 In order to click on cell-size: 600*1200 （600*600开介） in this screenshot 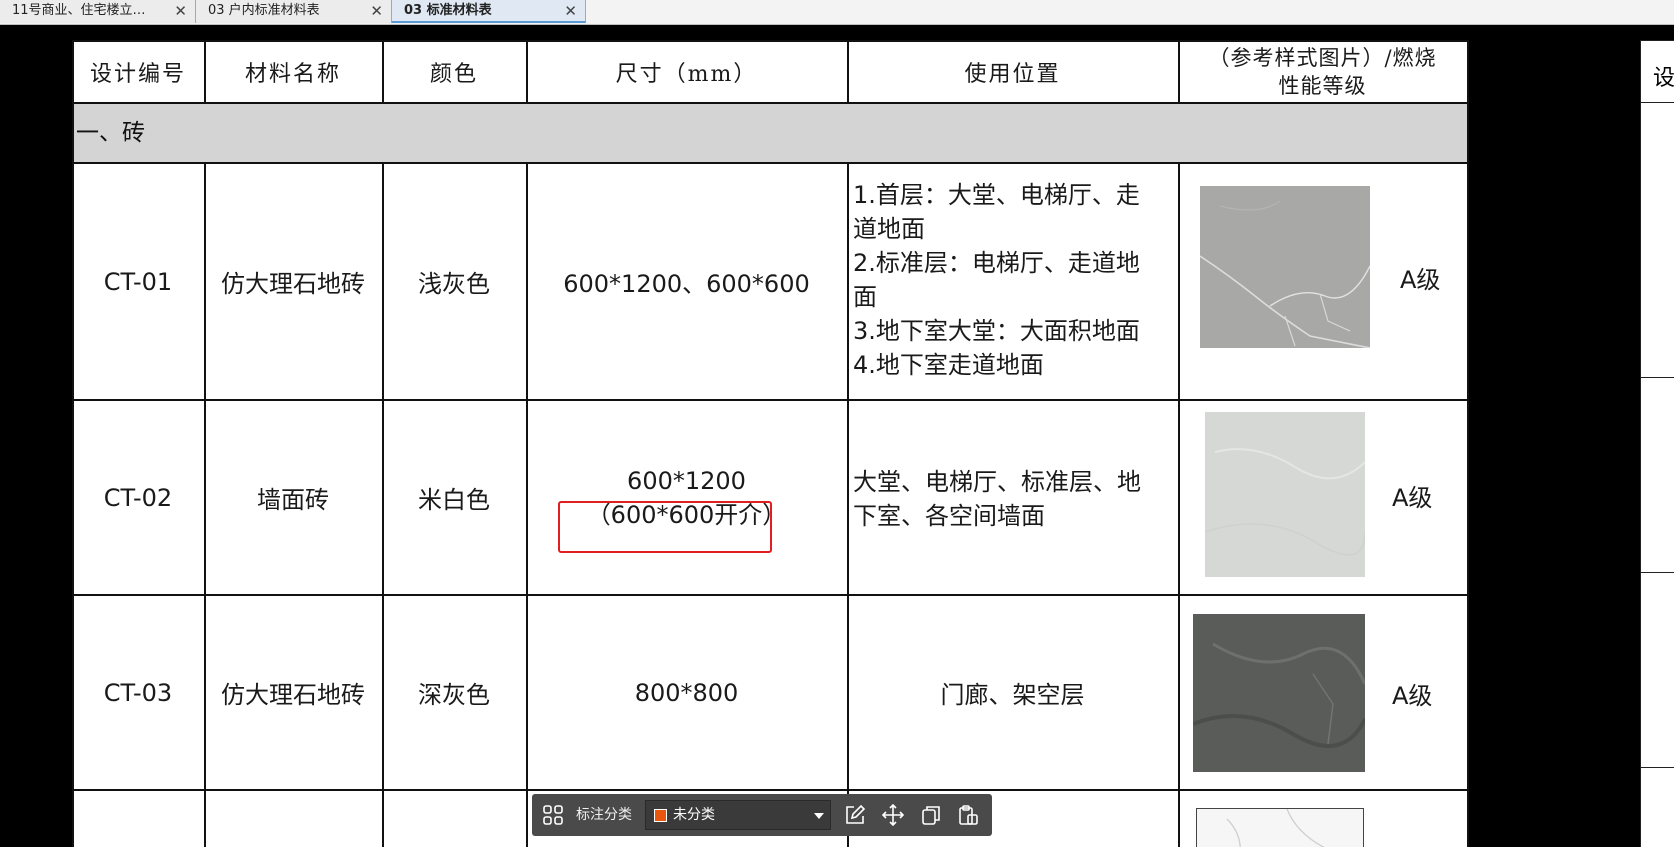, I will do `click(686, 497)`.